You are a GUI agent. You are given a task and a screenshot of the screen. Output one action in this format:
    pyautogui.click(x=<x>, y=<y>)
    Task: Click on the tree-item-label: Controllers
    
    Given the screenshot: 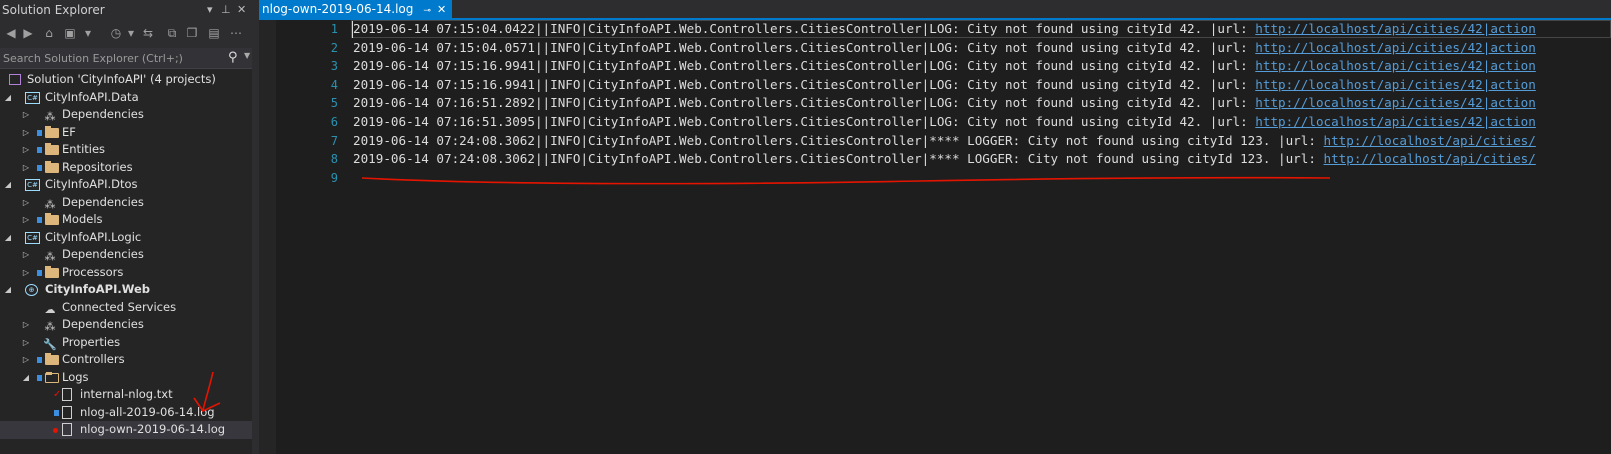 What is the action you would take?
    pyautogui.click(x=93, y=359)
    